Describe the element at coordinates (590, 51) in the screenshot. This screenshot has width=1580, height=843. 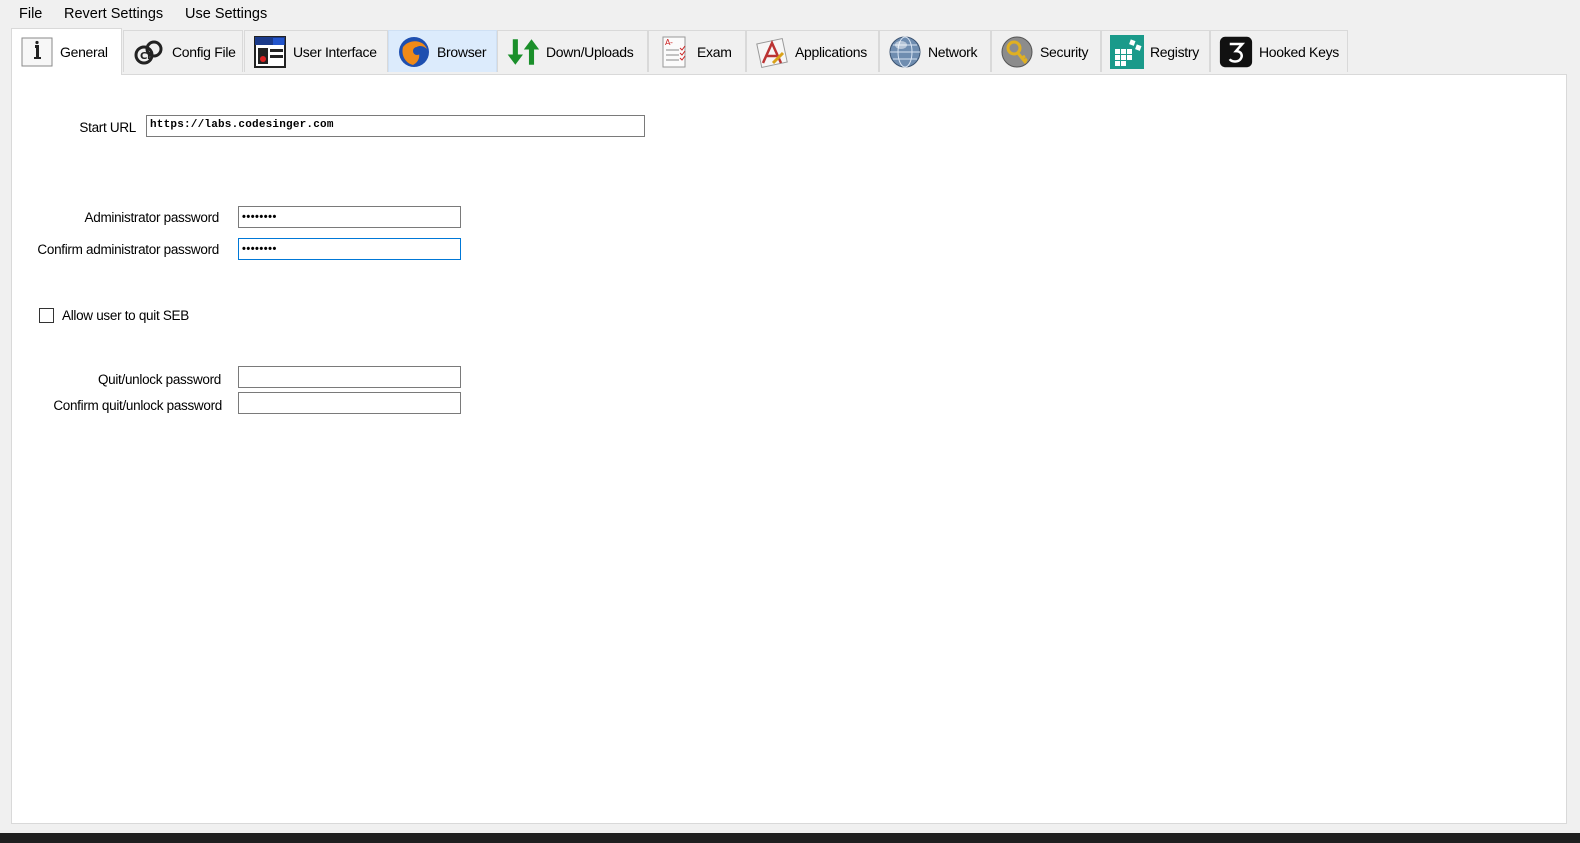
I see `tab-label: Down/Uploads` at that location.